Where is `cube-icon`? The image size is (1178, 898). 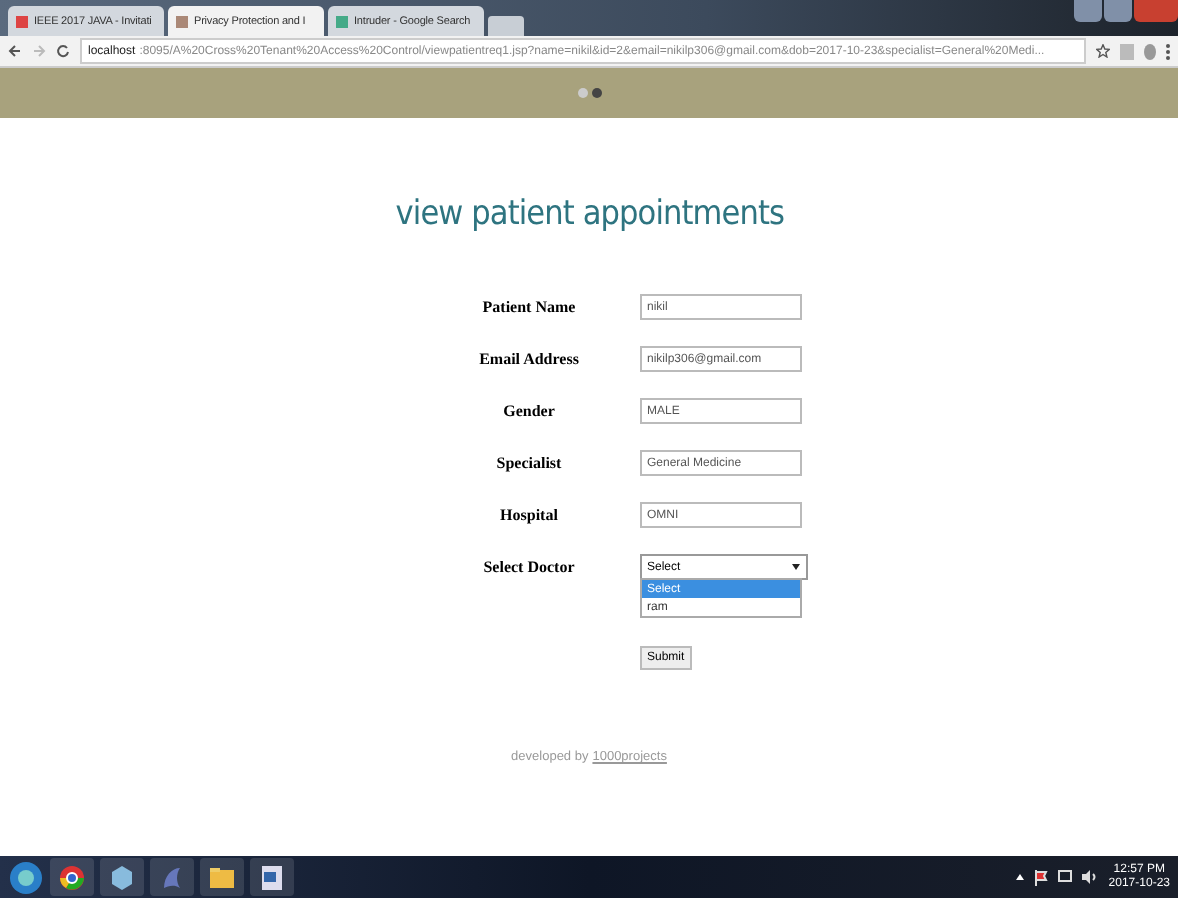 cube-icon is located at coordinates (122, 877).